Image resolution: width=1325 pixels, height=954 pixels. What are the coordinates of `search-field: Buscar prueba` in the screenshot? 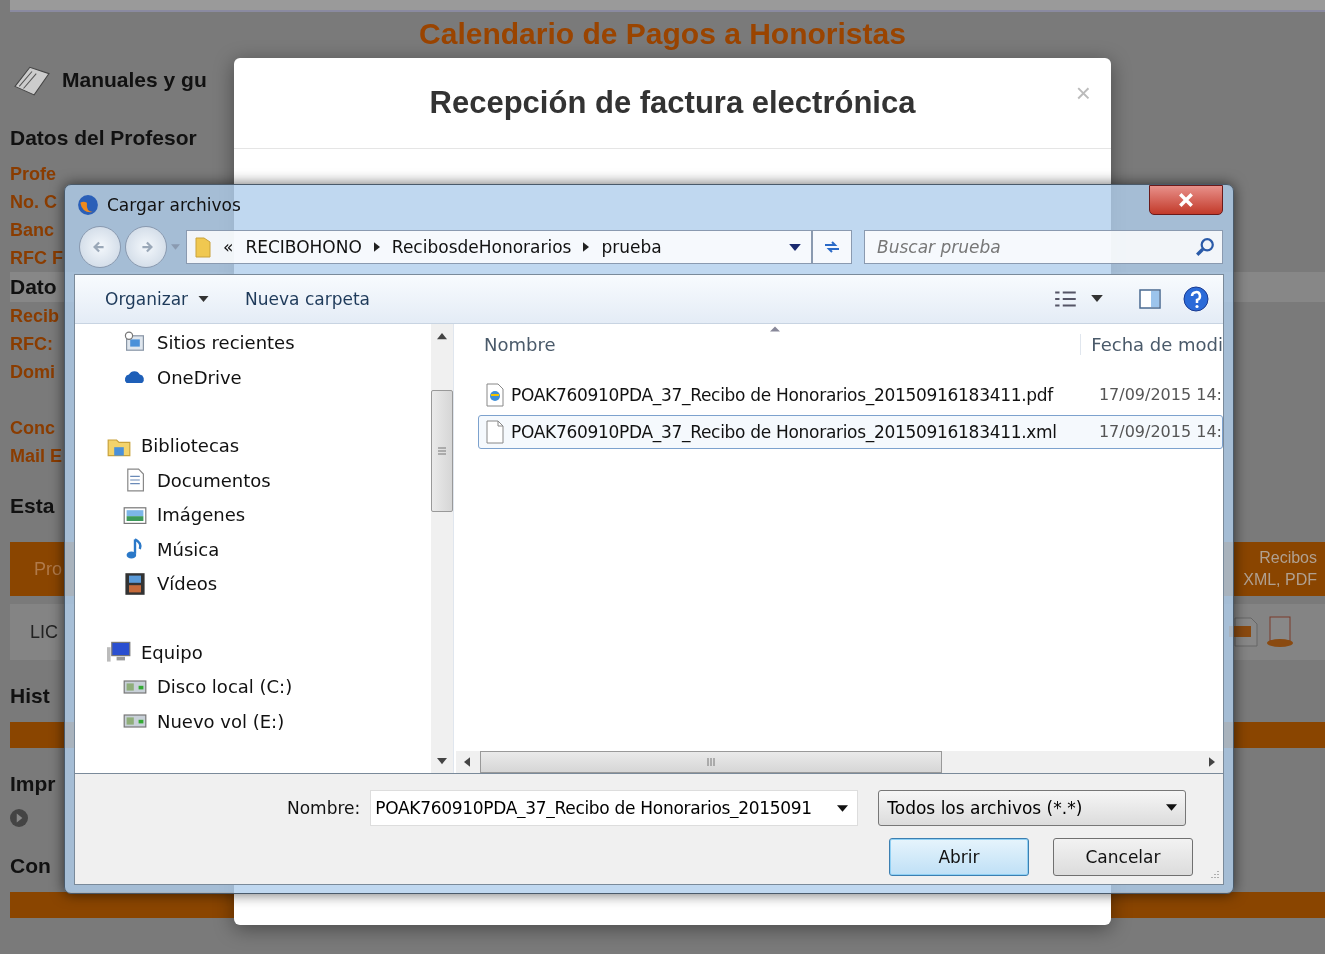 It's located at (1043, 247).